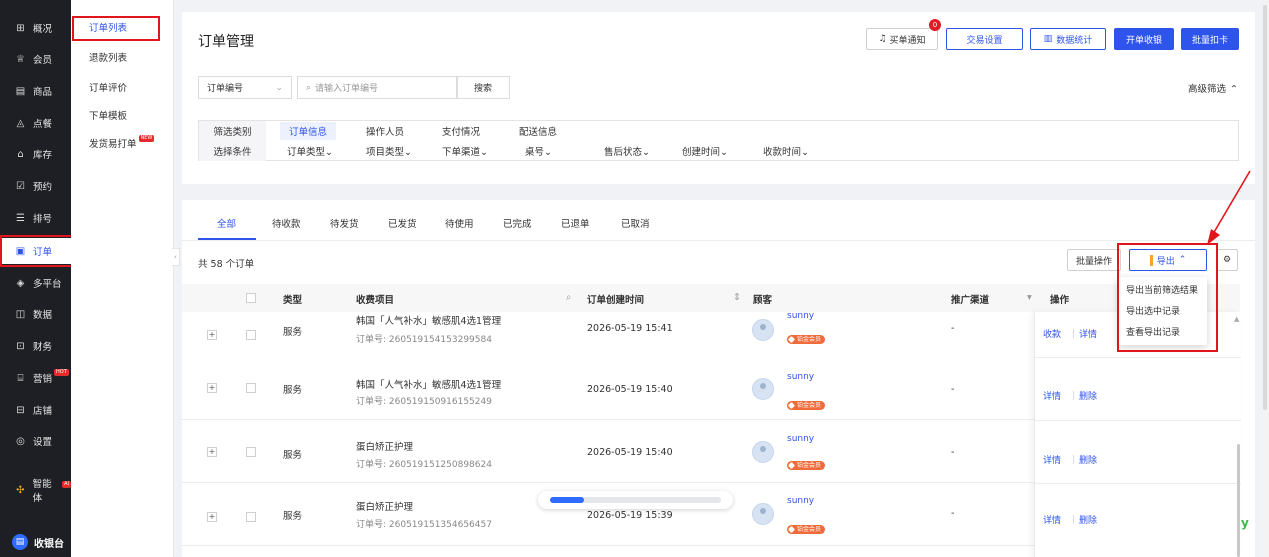 The height and width of the screenshot is (557, 1269). I want to click on sort-icon: ⇕, so click(737, 297).